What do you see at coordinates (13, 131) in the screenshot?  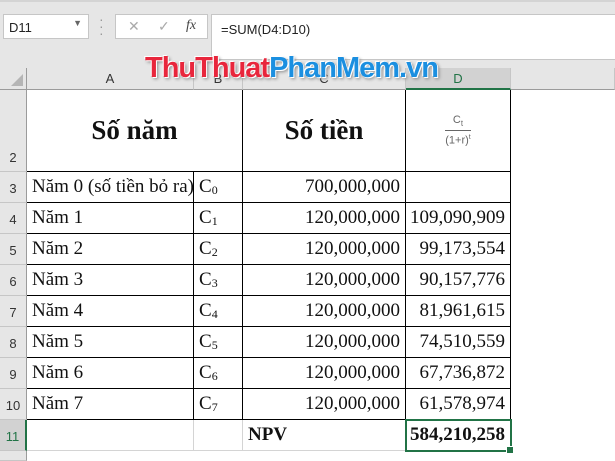 I see `row-header-2: 2` at bounding box center [13, 131].